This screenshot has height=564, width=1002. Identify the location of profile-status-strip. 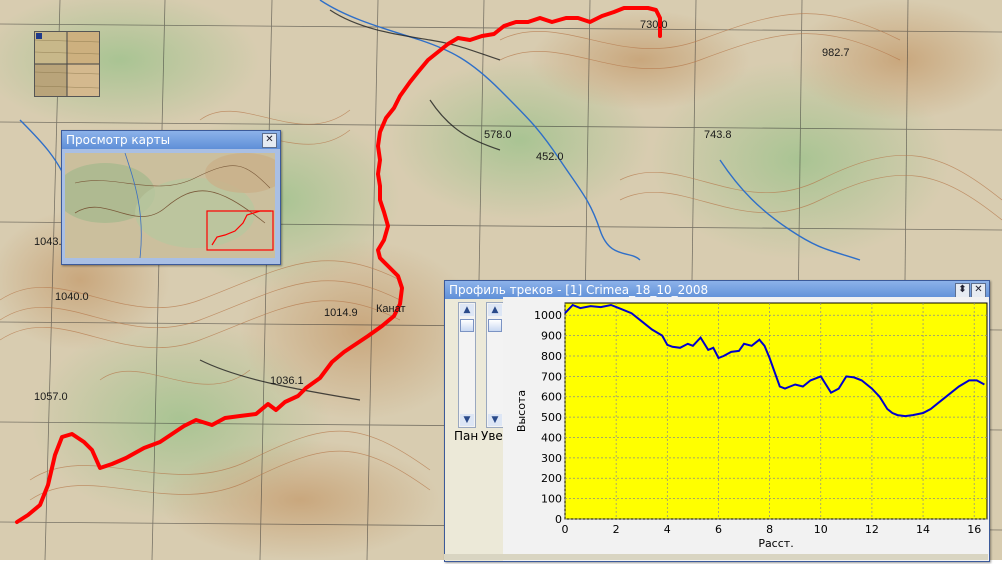
(716, 557).